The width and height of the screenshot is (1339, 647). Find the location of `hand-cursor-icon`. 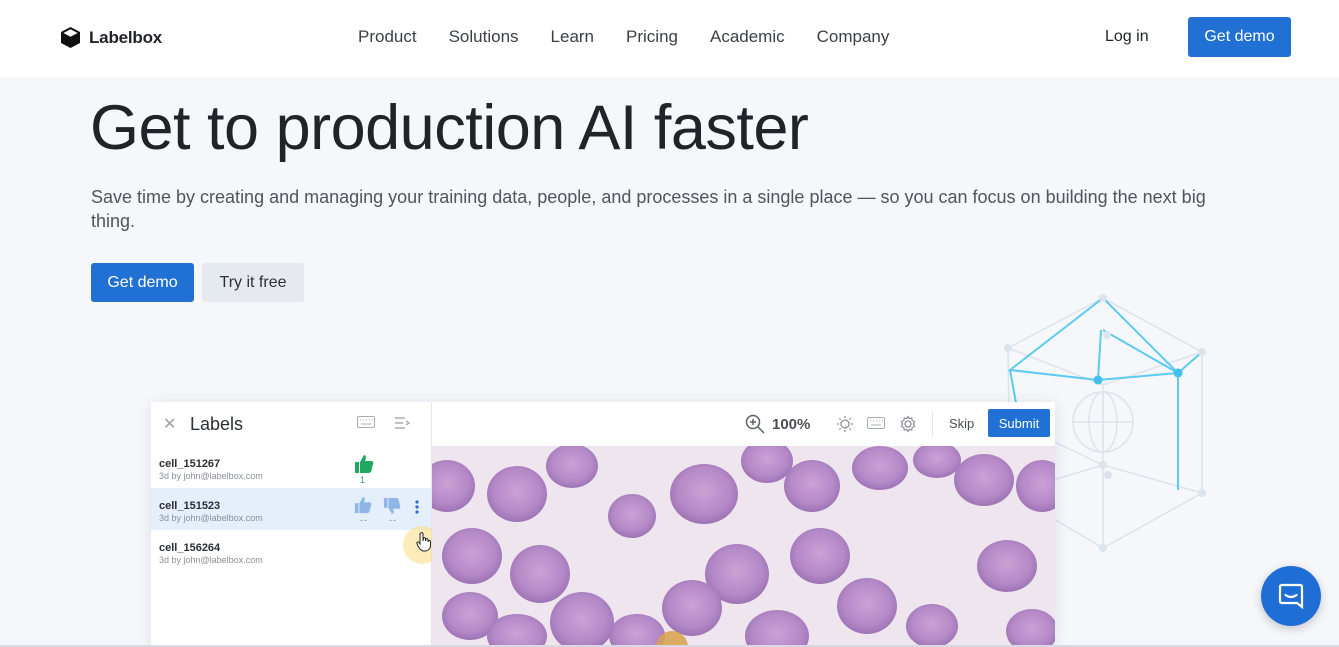

hand-cursor-icon is located at coordinates (423, 542).